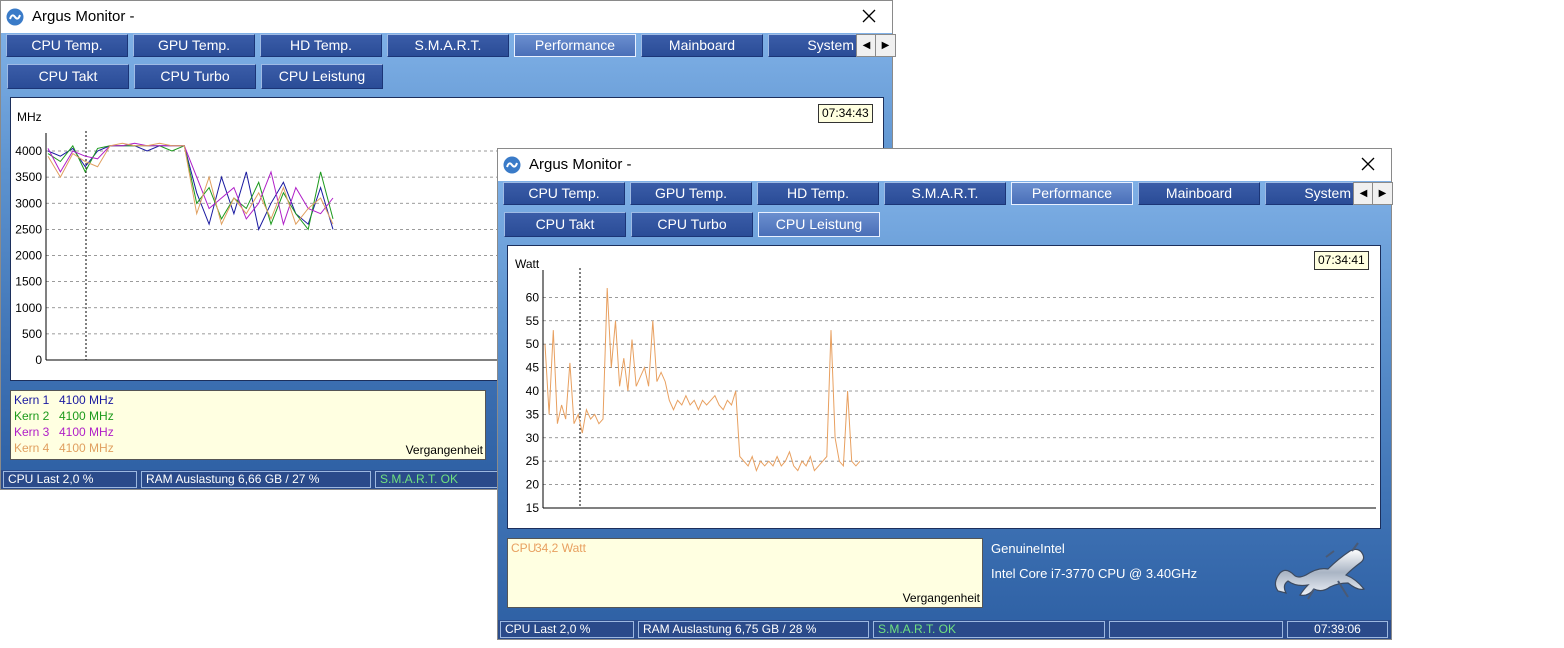  I want to click on y-tick-label: 3500, so click(28, 177).